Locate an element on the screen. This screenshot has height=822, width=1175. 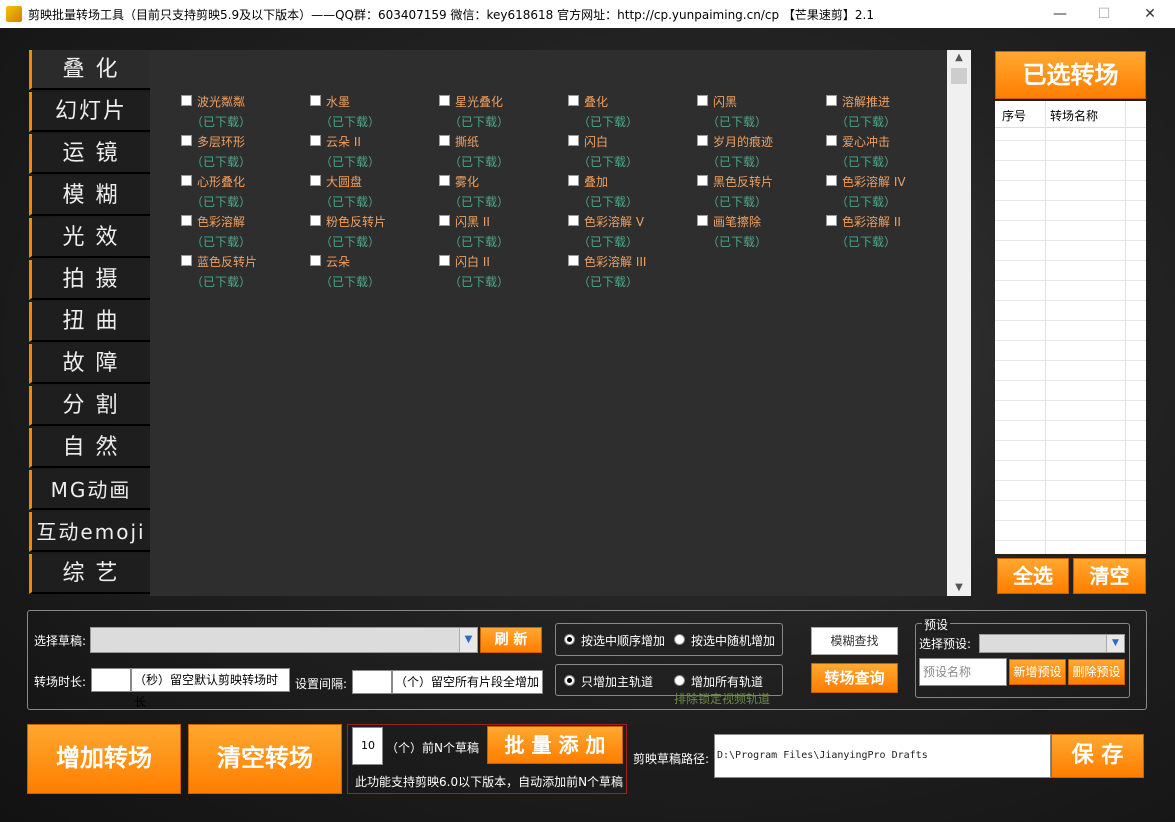
save-button: 保 存 is located at coordinates (1097, 756).